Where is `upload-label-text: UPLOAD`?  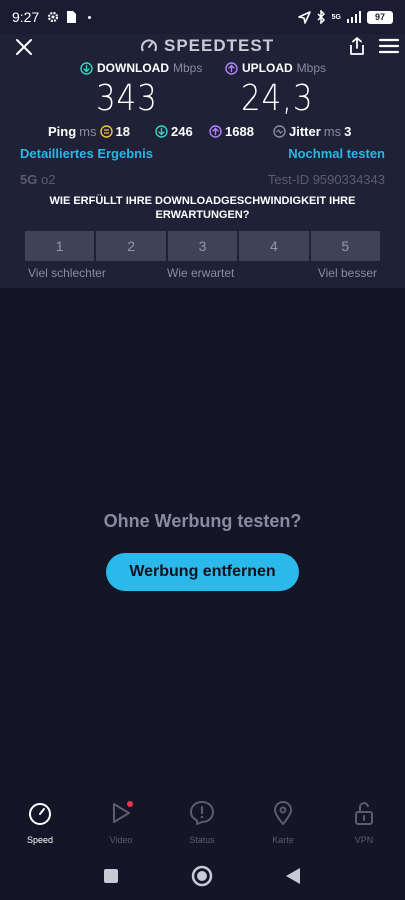 upload-label-text: UPLOAD is located at coordinates (267, 68).